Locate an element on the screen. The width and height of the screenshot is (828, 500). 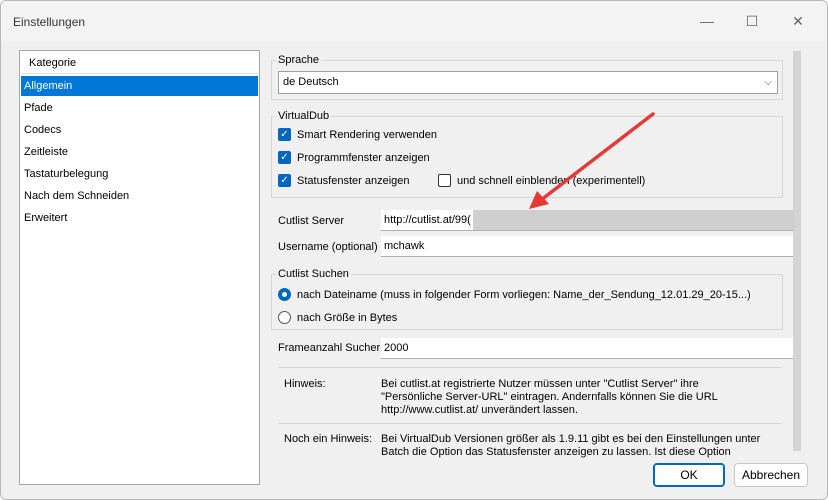
cancel-button: Abbrechen is located at coordinates (771, 475).